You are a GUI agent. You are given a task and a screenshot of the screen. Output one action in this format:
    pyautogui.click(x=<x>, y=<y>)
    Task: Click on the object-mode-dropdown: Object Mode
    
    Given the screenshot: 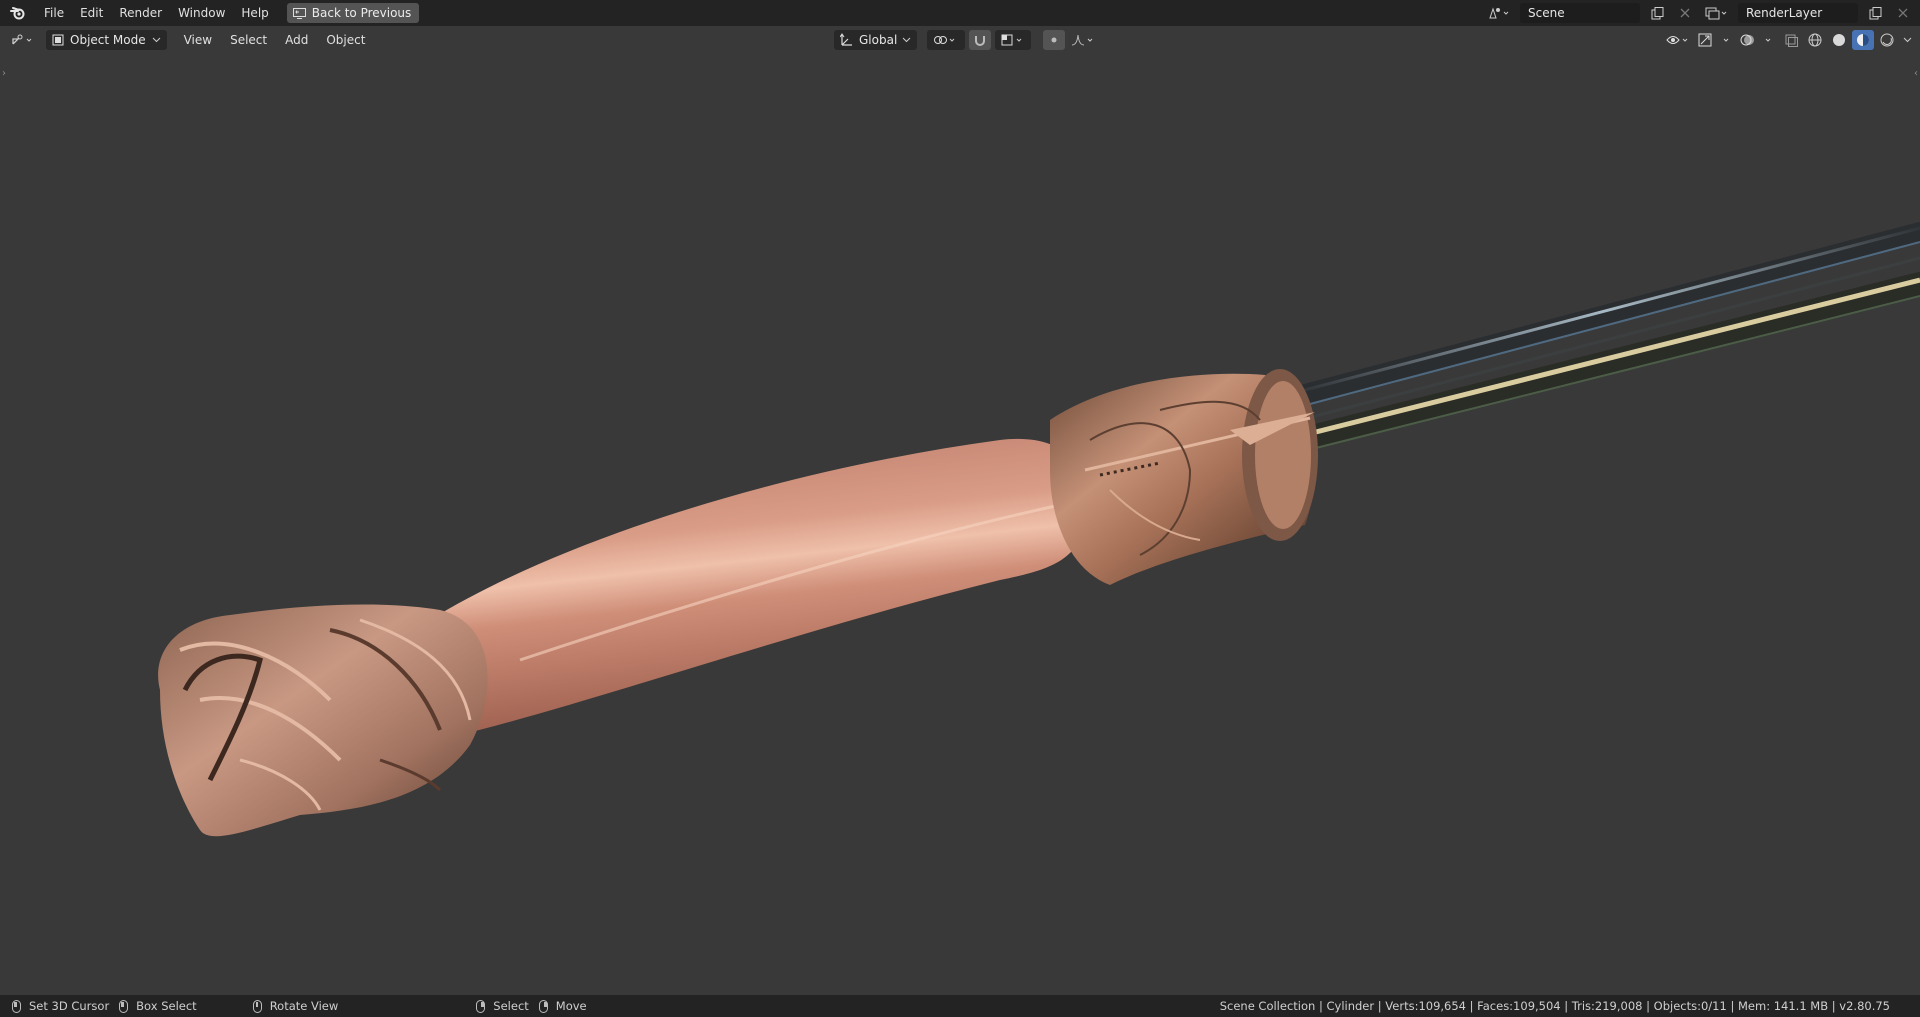 What is the action you would take?
    pyautogui.click(x=106, y=40)
    